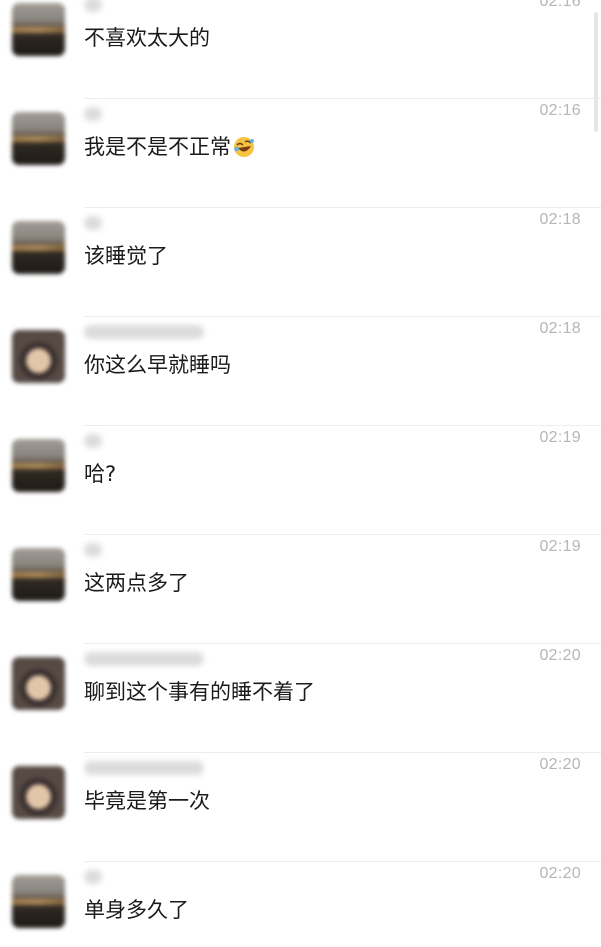 This screenshot has height=947, width=601. What do you see at coordinates (157, 147) in the screenshot?
I see `message-text: 我是不是不正常` at bounding box center [157, 147].